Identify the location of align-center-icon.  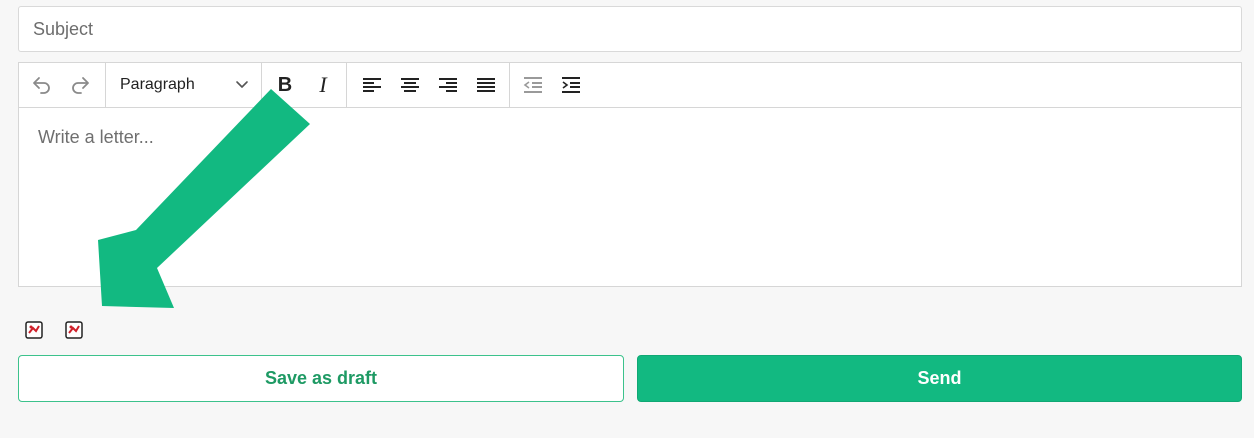
(410, 85).